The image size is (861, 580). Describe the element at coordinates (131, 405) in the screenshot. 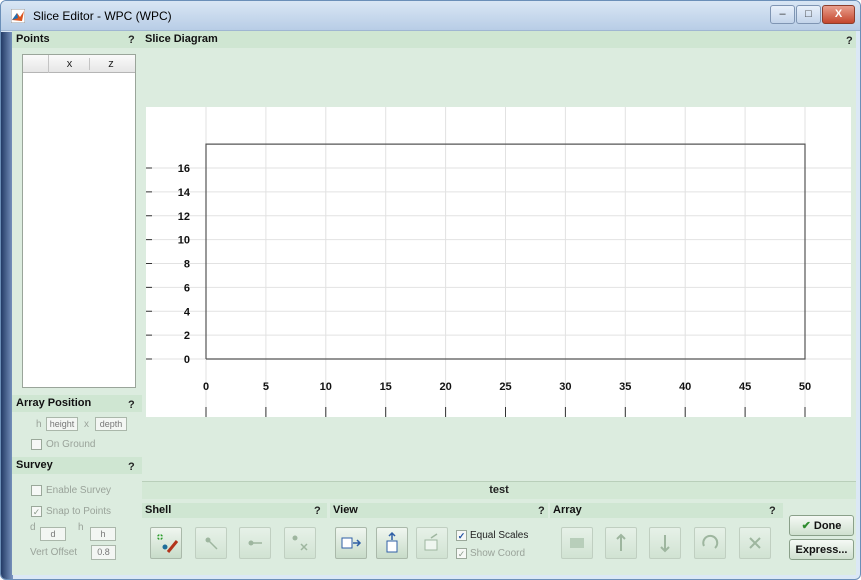

I see `array-position-help-icon: ?` at that location.